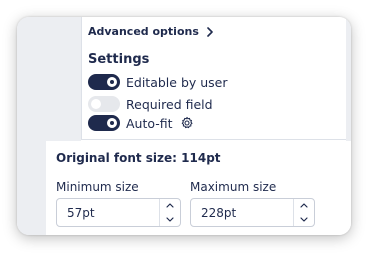 The width and height of the screenshot is (369, 253). I want to click on minimum-size-step-buttons, so click(169, 212).